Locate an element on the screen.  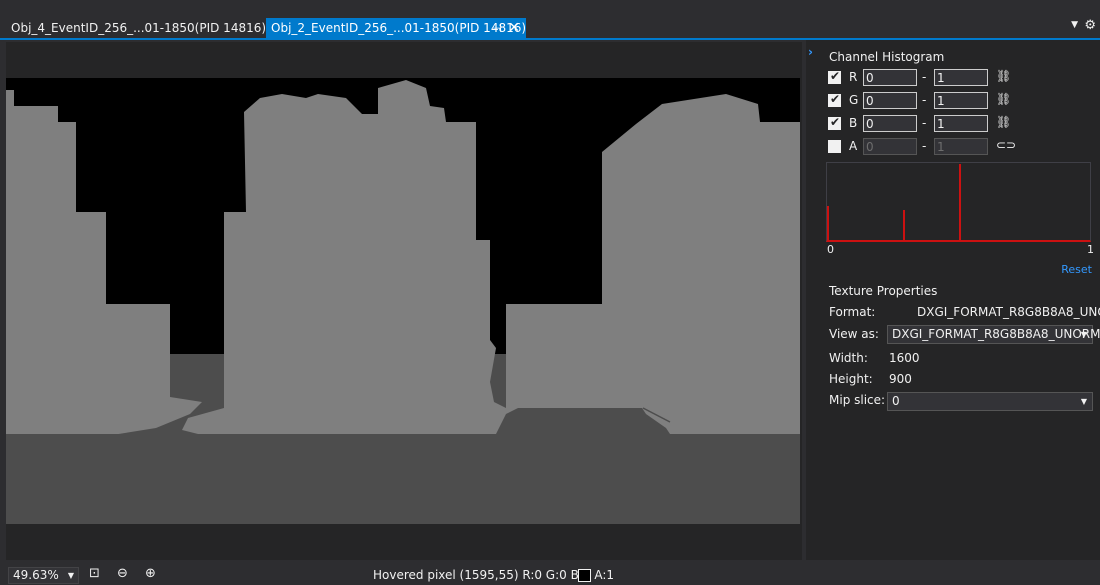
channel-row-g: ✔ G - ⛓ is located at coordinates (963, 101).